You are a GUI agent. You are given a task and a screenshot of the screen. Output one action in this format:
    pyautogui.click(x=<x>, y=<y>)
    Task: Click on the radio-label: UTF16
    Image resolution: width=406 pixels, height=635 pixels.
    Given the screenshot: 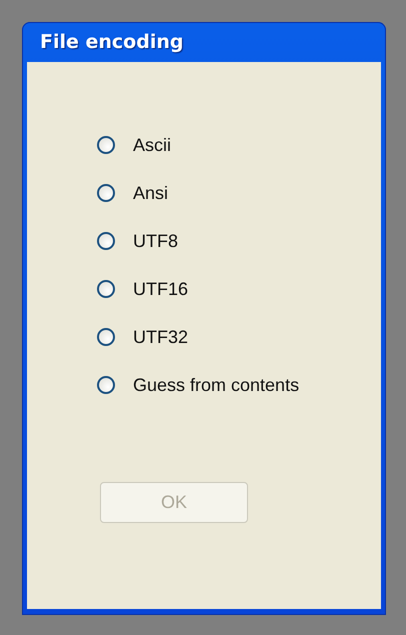 What is the action you would take?
    pyautogui.click(x=160, y=289)
    